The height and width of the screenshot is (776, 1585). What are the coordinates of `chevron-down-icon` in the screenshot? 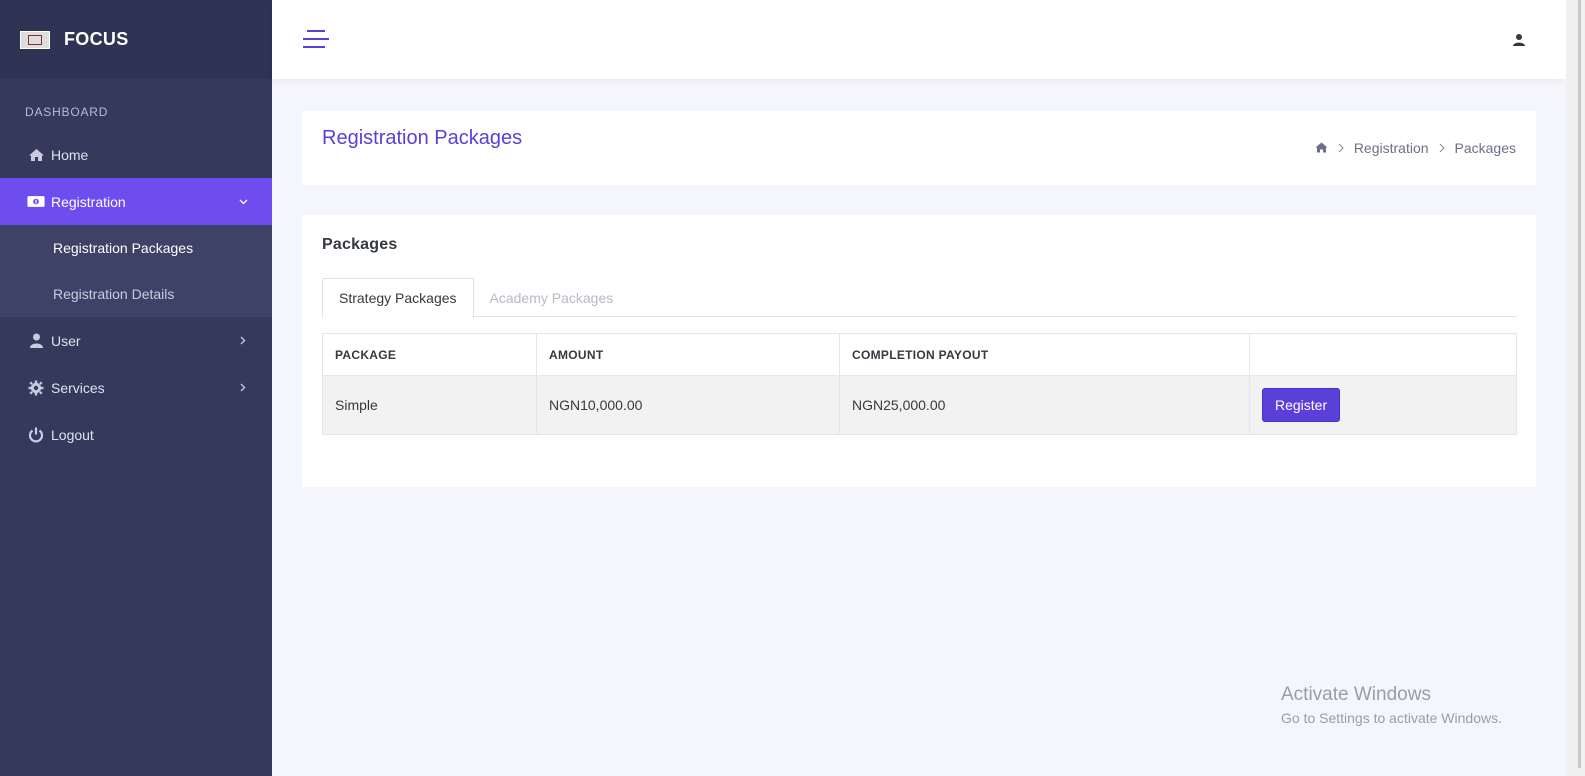 It's located at (243, 202).